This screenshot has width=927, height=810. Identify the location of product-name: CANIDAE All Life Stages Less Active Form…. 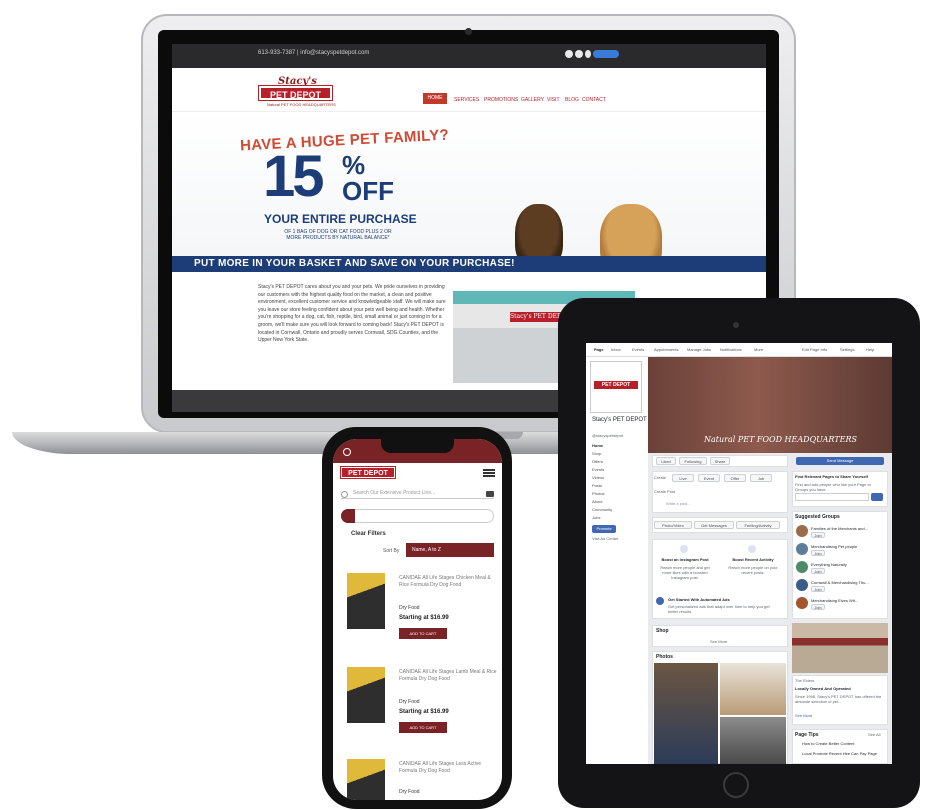
(448, 768).